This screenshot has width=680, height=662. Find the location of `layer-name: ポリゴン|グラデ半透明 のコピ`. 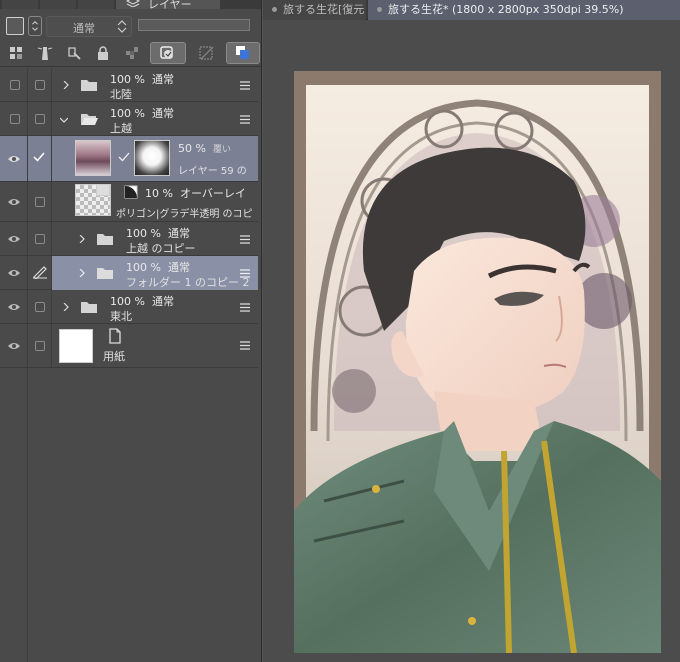

layer-name: ポリゴン|グラデ半透明 のコピ is located at coordinates (184, 214).